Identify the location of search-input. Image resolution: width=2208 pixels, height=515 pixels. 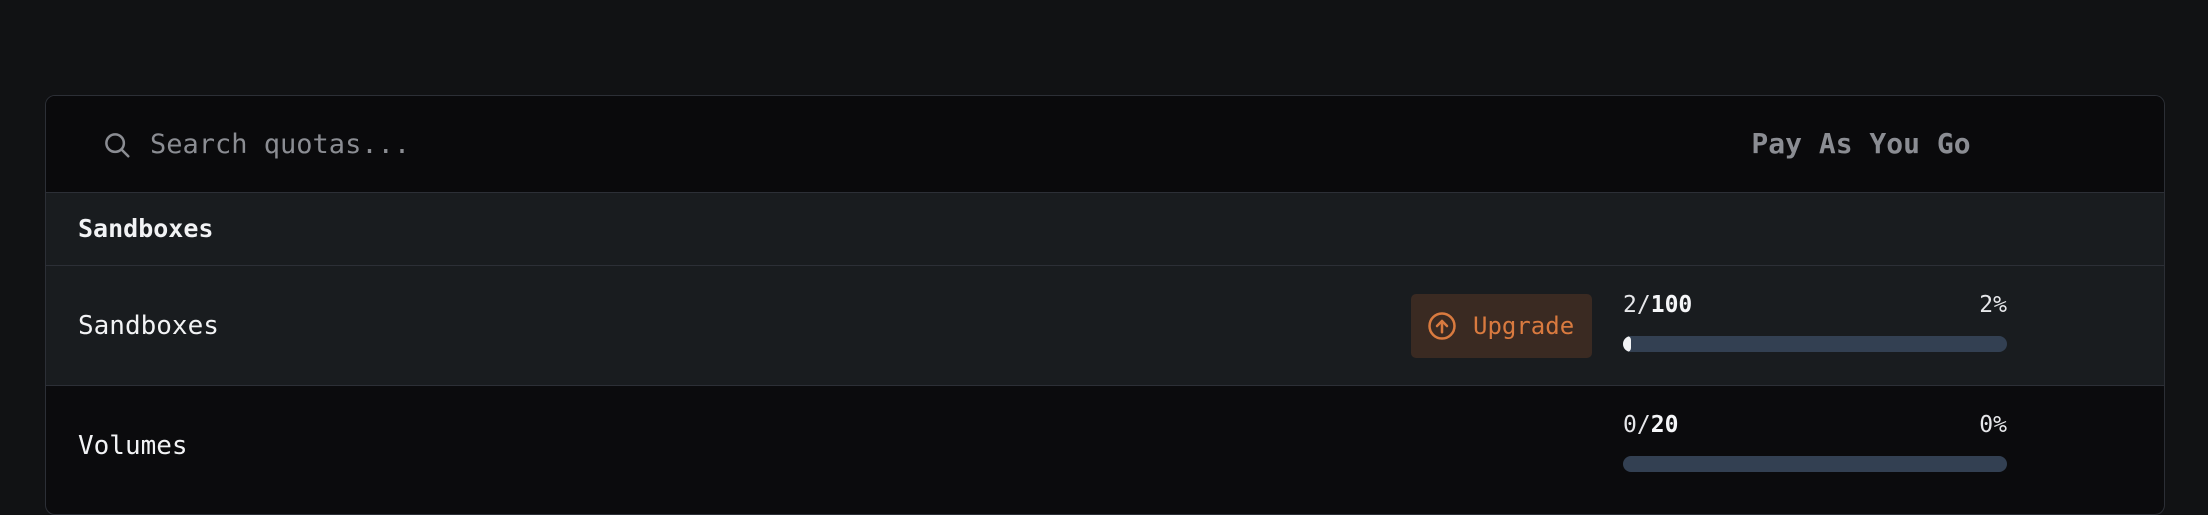
(500, 144).